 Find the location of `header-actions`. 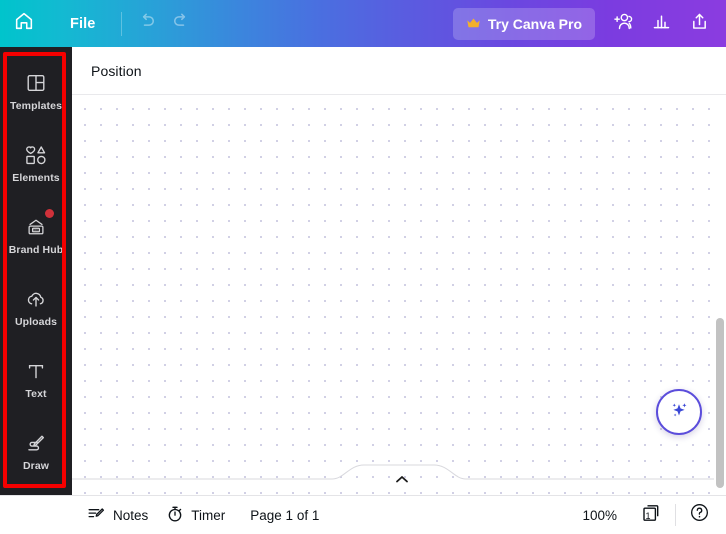

header-actions is located at coordinates (661, 24).